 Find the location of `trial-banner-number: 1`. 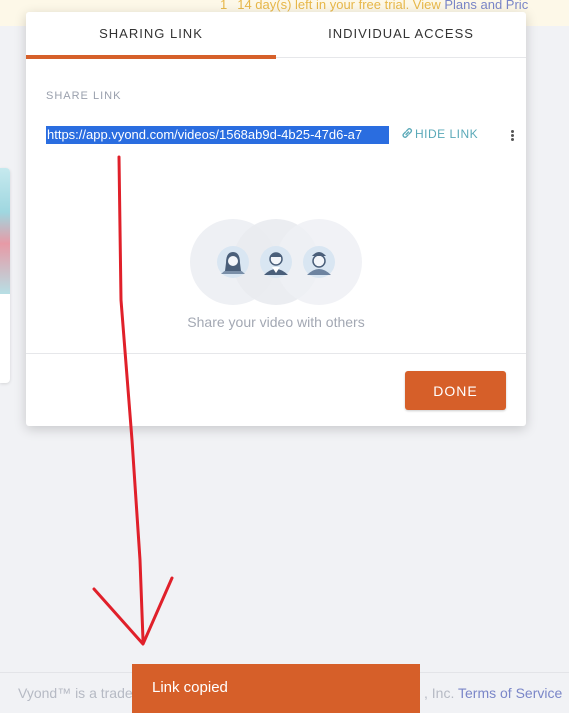

trial-banner-number: 1 is located at coordinates (224, 6).